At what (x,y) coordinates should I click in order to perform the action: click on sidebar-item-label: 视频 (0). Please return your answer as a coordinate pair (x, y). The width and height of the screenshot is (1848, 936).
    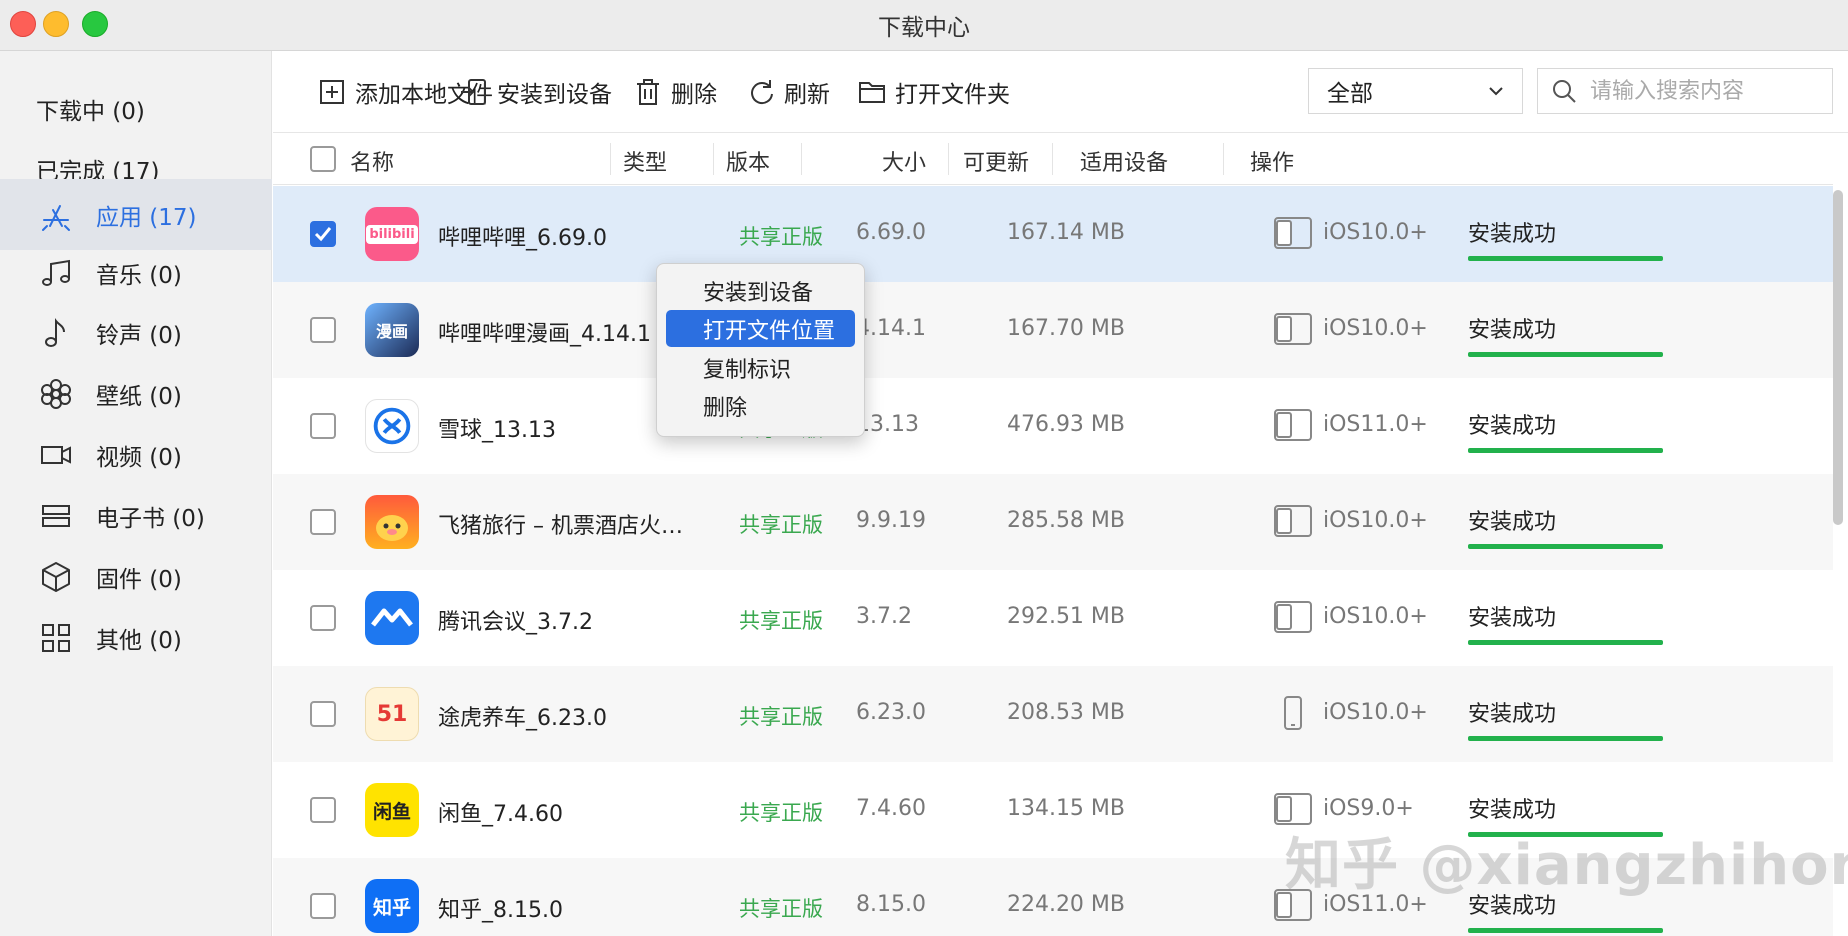
    Looking at the image, I should click on (139, 457).